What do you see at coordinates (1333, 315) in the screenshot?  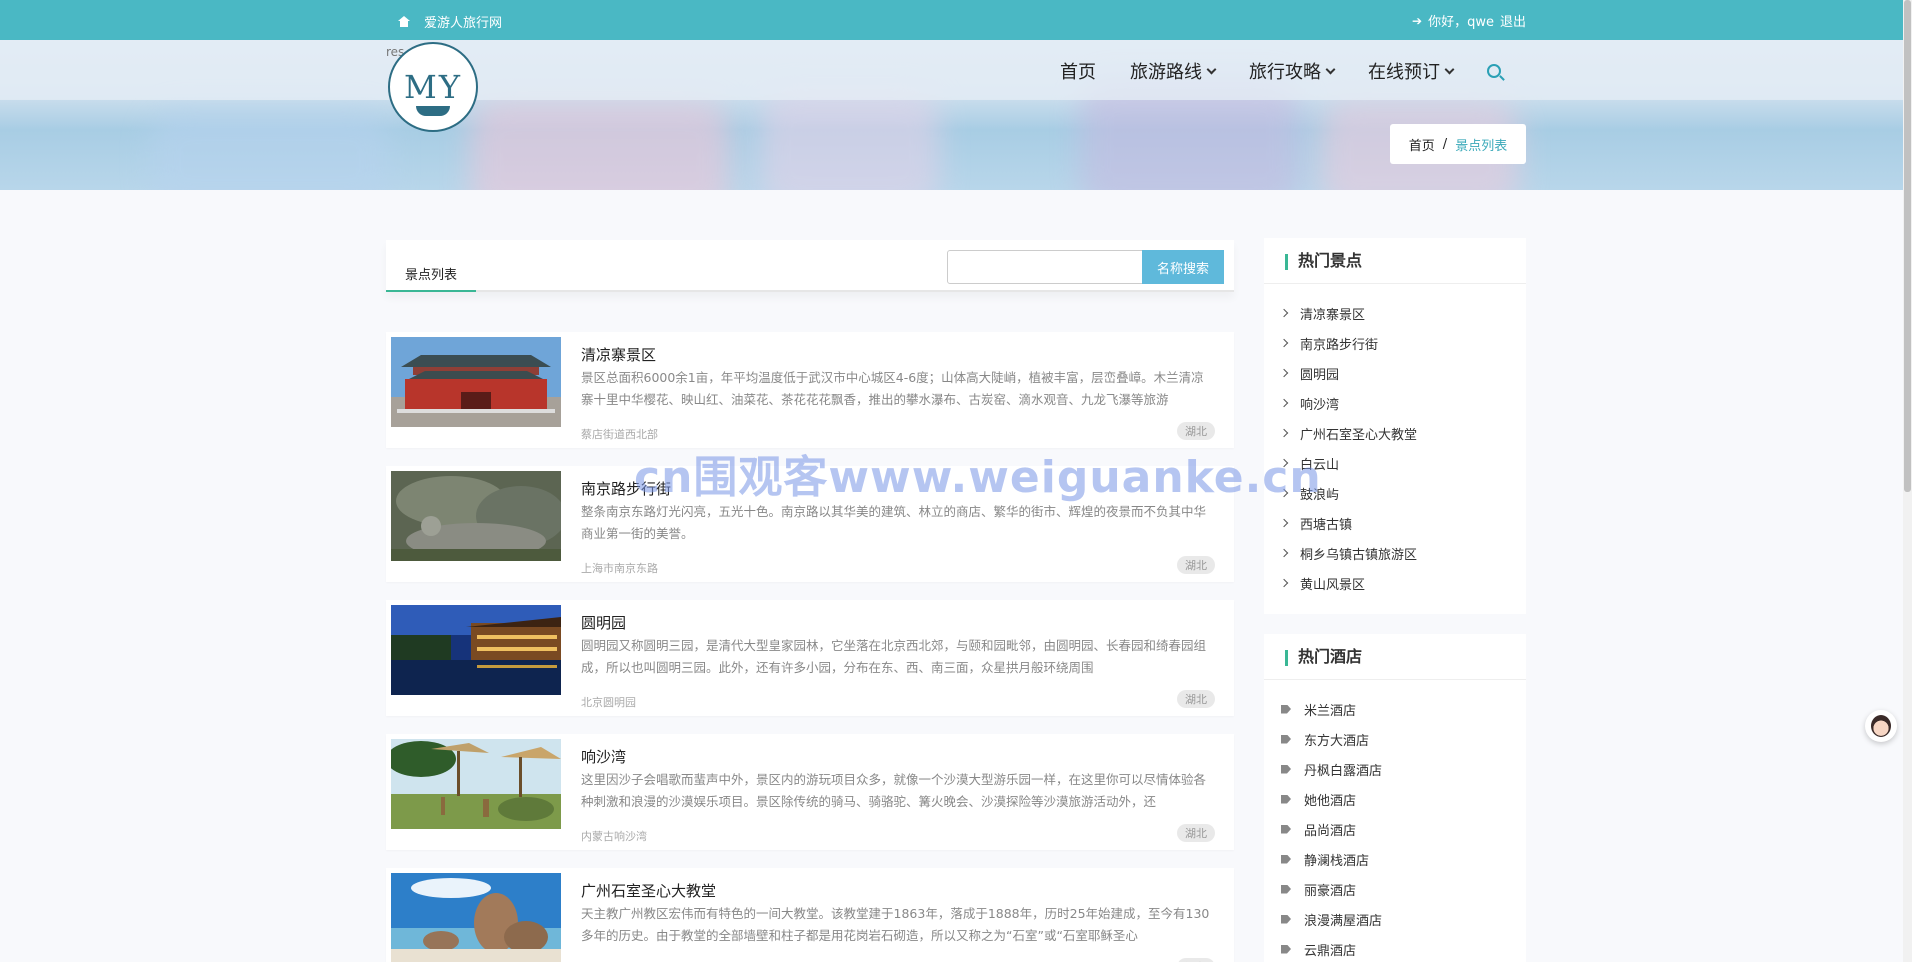 I see `hot-spot-label: 清凉寨景区` at bounding box center [1333, 315].